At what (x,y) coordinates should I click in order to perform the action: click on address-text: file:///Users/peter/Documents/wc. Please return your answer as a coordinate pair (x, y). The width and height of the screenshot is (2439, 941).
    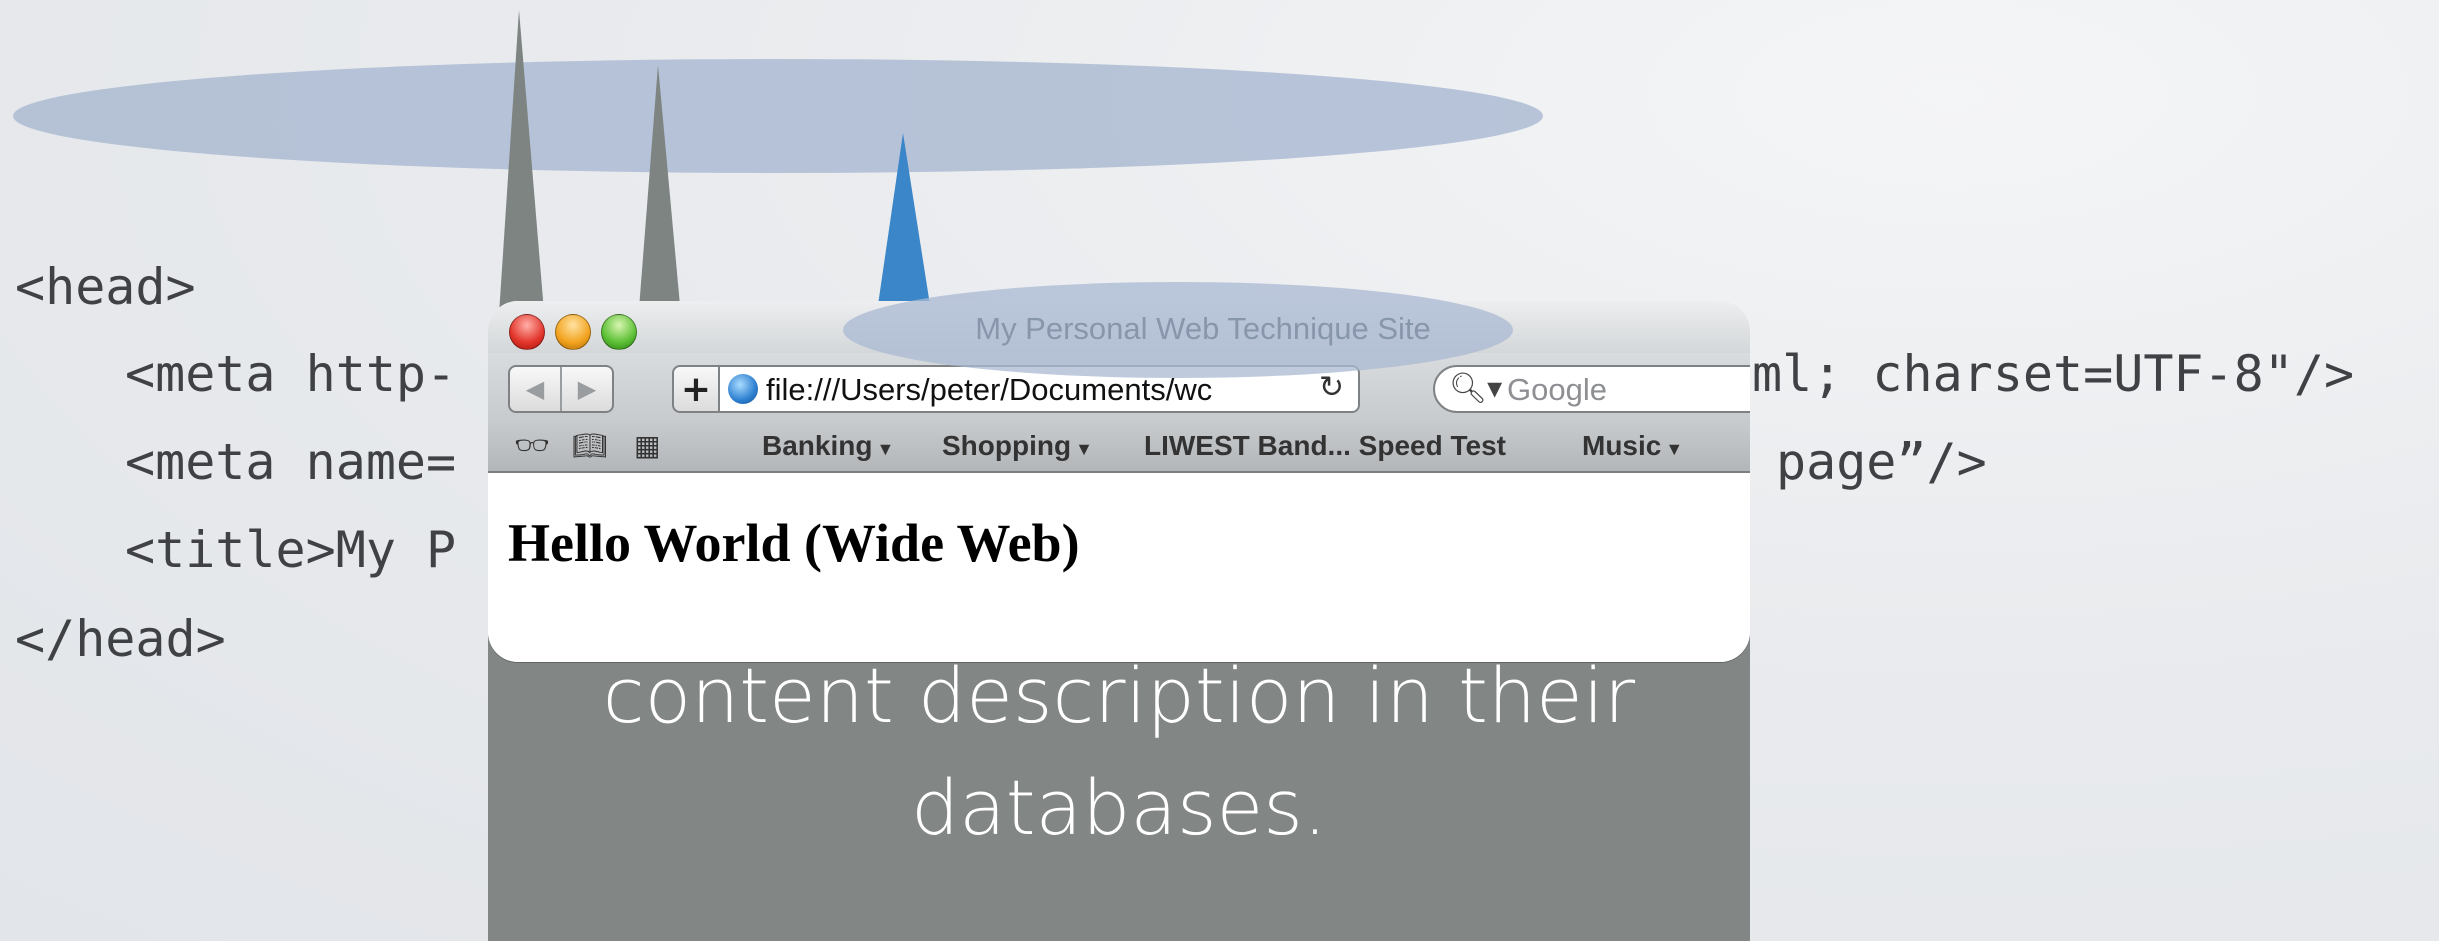
    Looking at the image, I should click on (1026, 390).